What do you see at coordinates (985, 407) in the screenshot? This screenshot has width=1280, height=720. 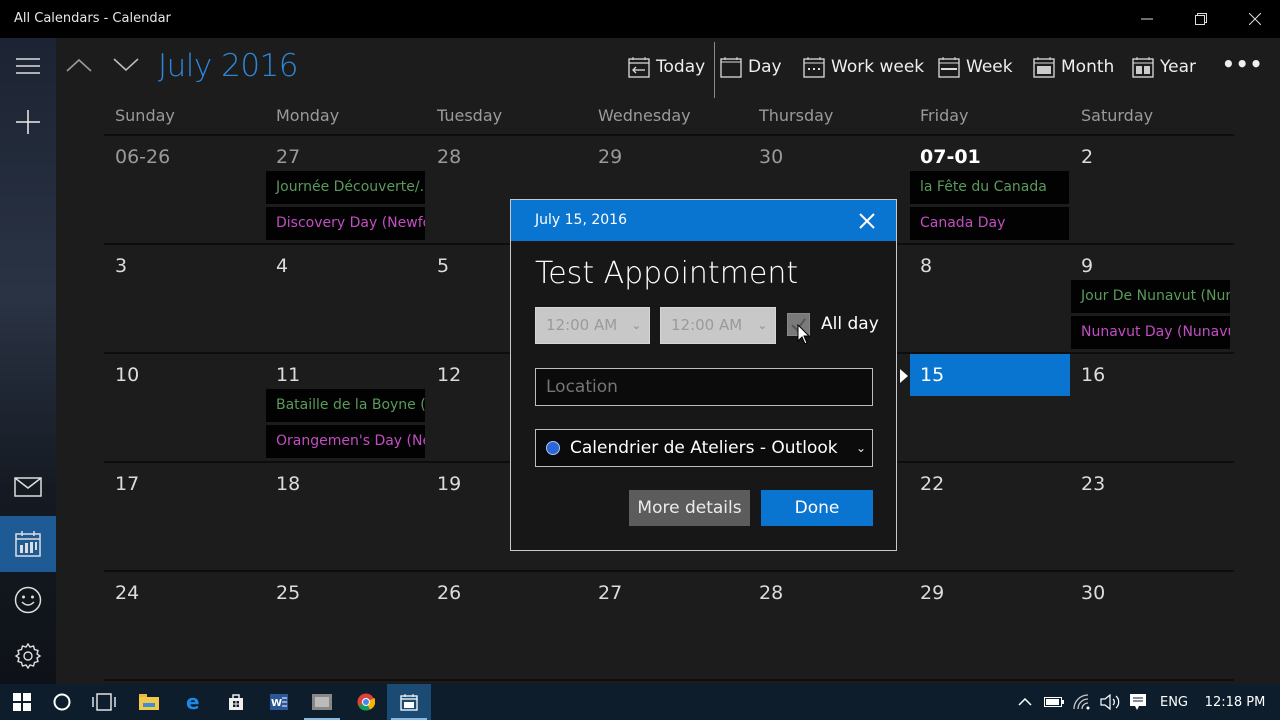 I see `day-cell-today: 15` at bounding box center [985, 407].